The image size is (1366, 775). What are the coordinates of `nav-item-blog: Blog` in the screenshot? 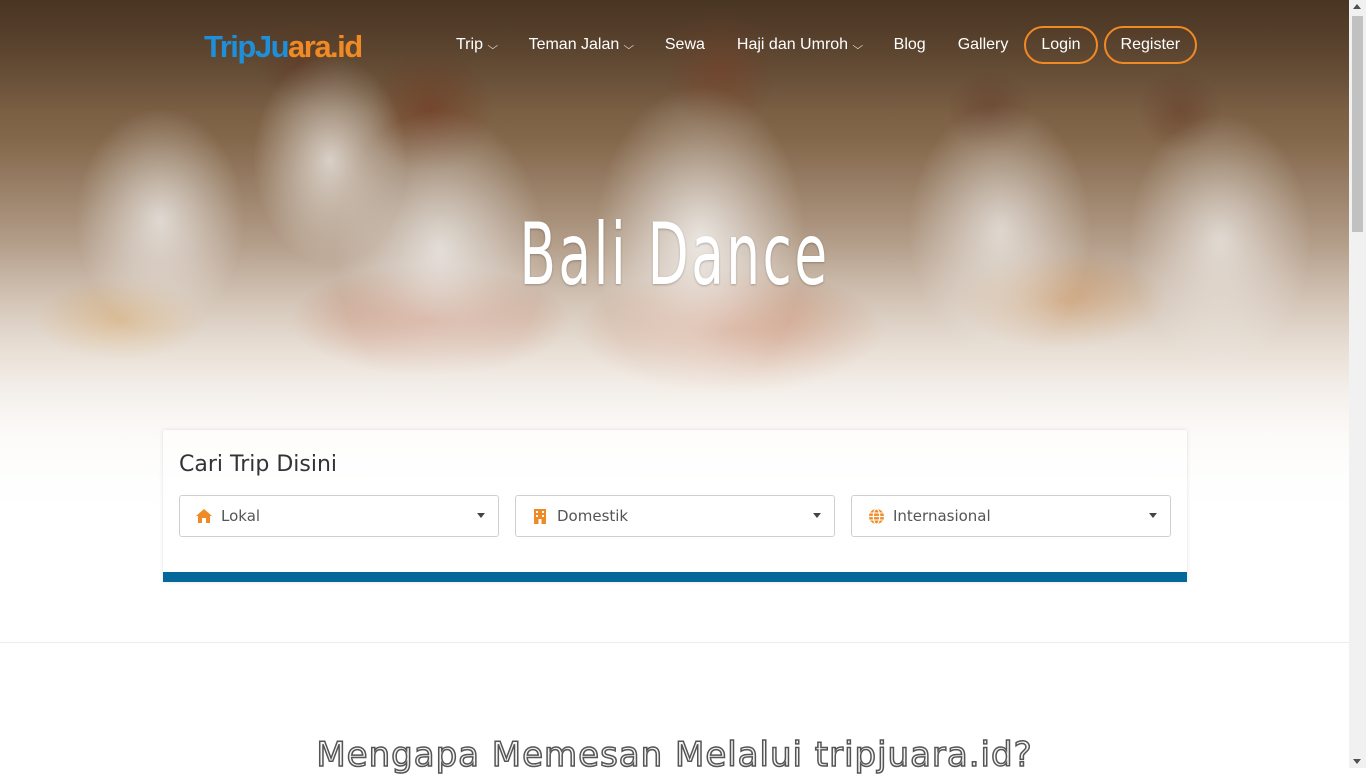 It's located at (910, 45).